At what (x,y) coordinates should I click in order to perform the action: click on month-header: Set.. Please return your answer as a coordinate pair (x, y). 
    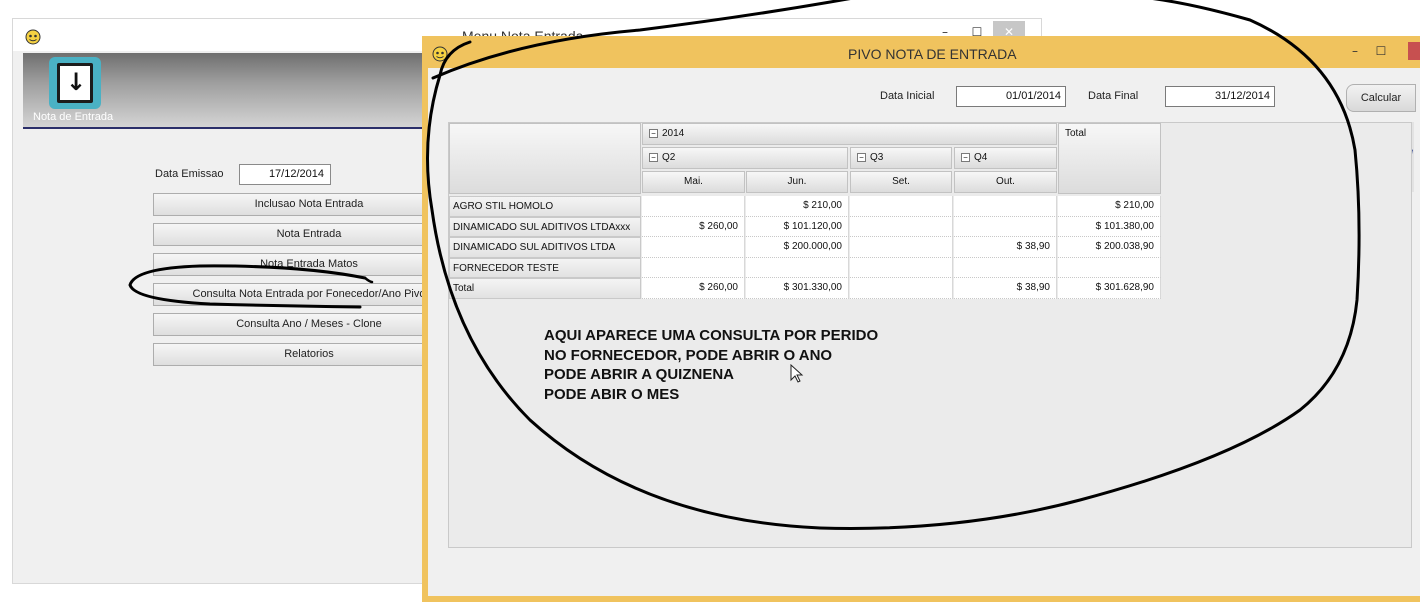
    Looking at the image, I should click on (901, 182).